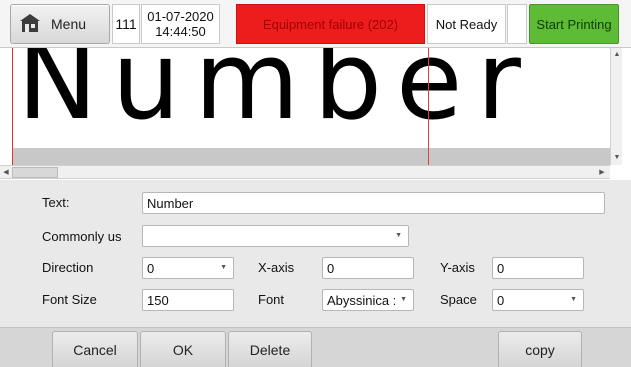 This screenshot has height=367, width=631. I want to click on direction-value: 0, so click(151, 268).